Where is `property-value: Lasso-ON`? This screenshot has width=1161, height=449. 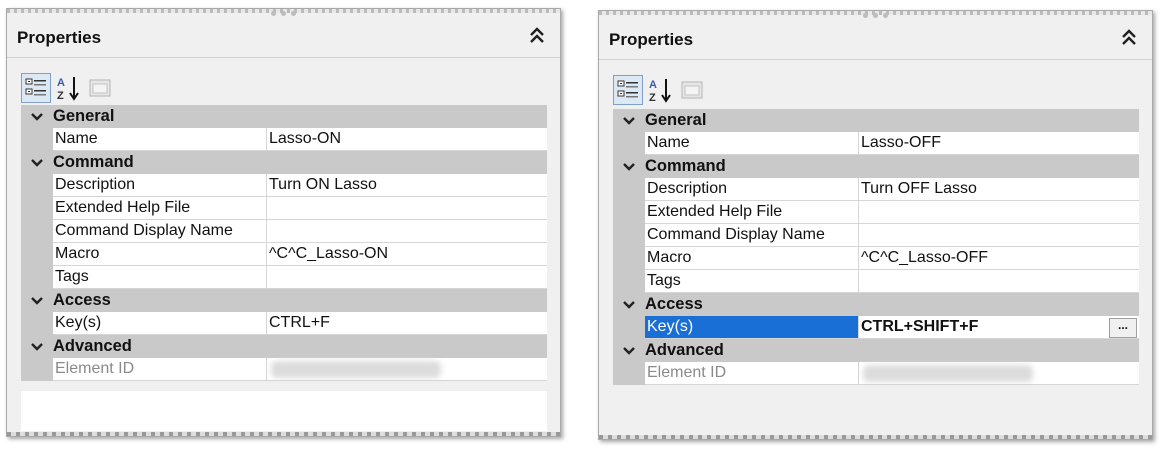
property-value: Lasso-ON is located at coordinates (407, 139).